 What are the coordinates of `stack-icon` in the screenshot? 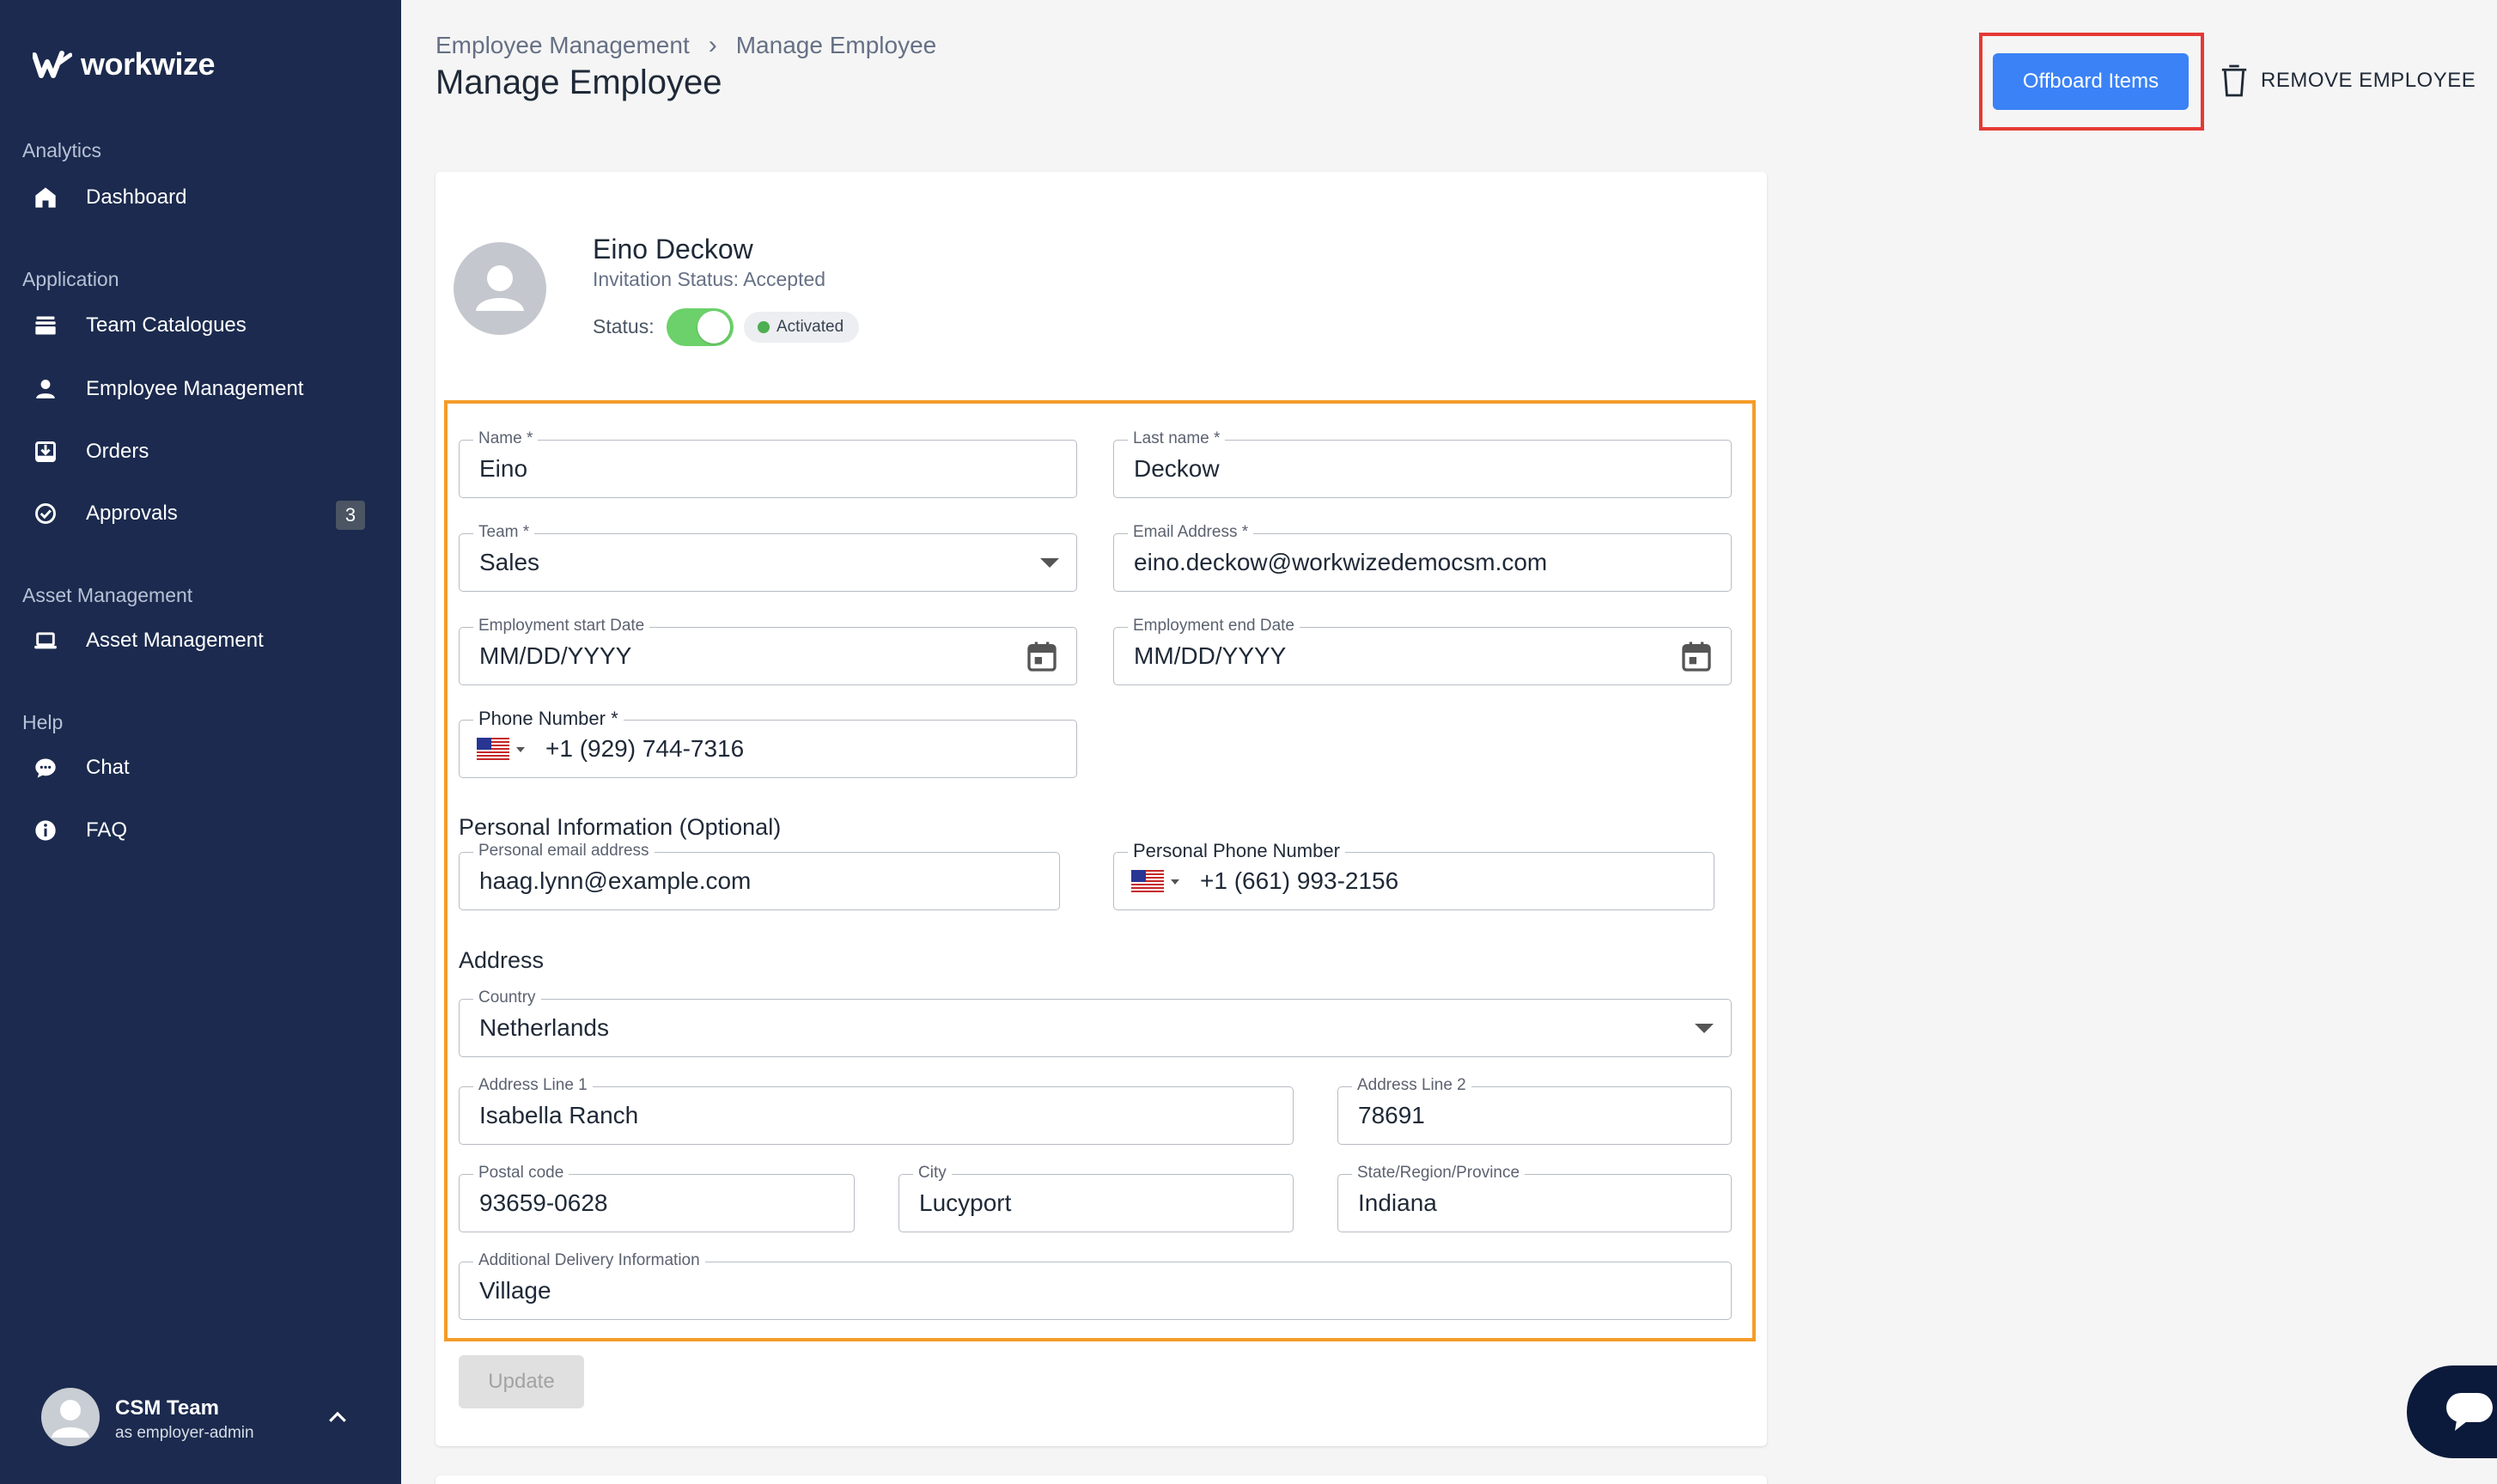 It's located at (45, 325).